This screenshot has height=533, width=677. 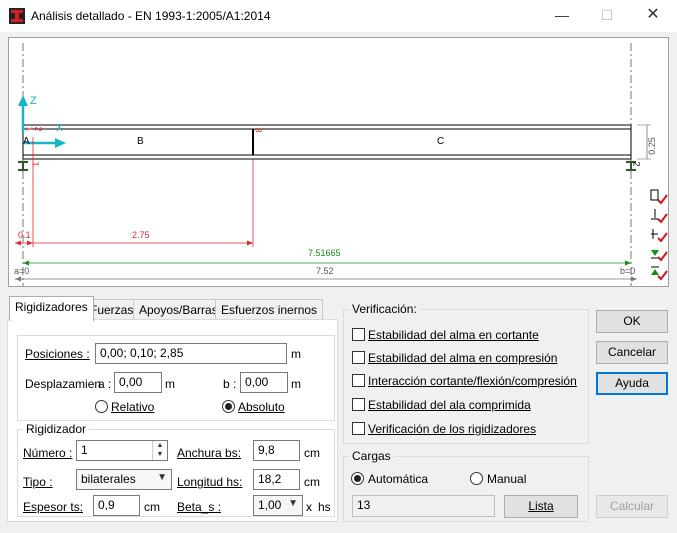 What do you see at coordinates (324, 253) in the screenshot?
I see `span-dimension-label: 7.51665` at bounding box center [324, 253].